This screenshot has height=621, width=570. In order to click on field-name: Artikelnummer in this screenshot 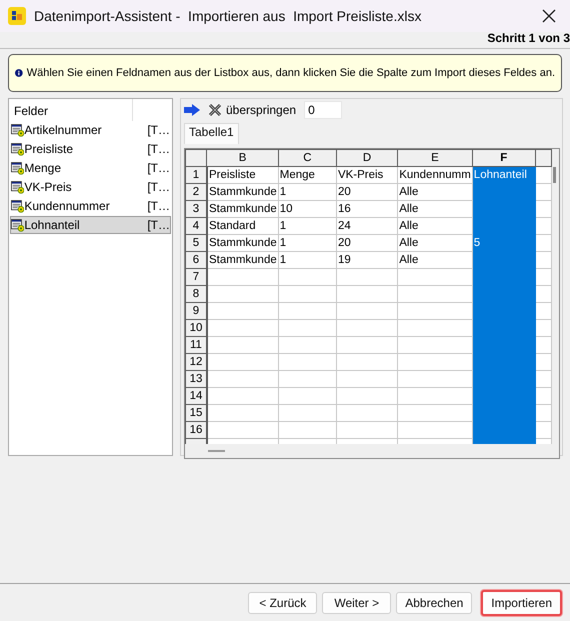, I will do `click(63, 130)`.